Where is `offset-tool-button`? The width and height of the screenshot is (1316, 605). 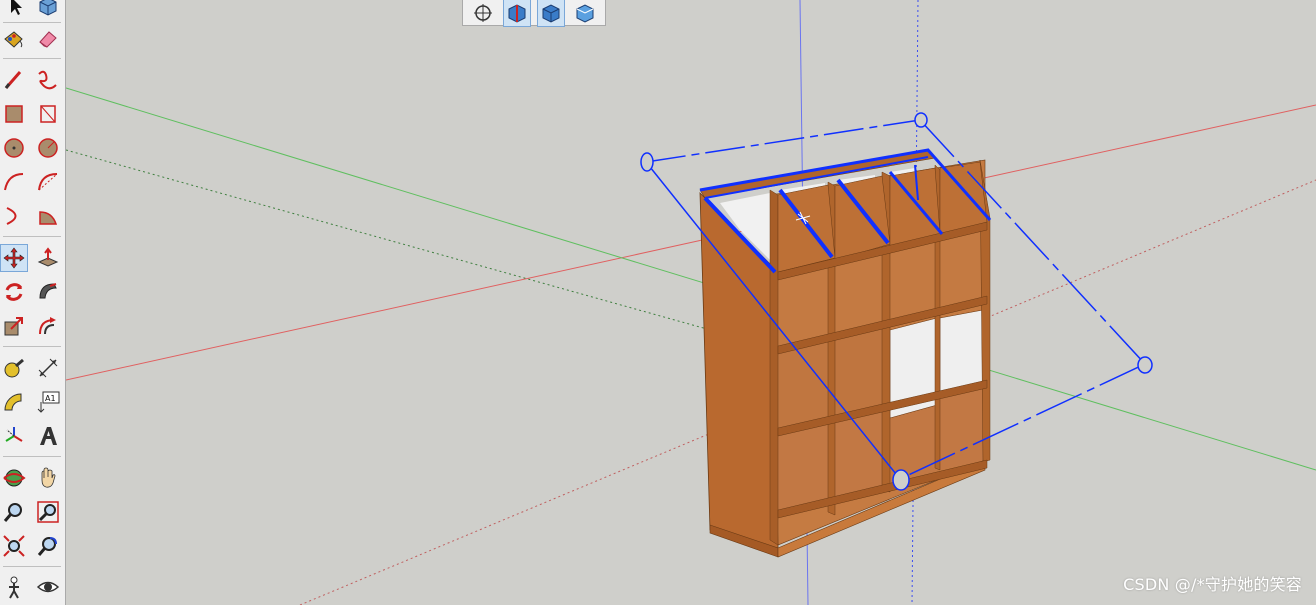
offset-tool-button is located at coordinates (48, 326).